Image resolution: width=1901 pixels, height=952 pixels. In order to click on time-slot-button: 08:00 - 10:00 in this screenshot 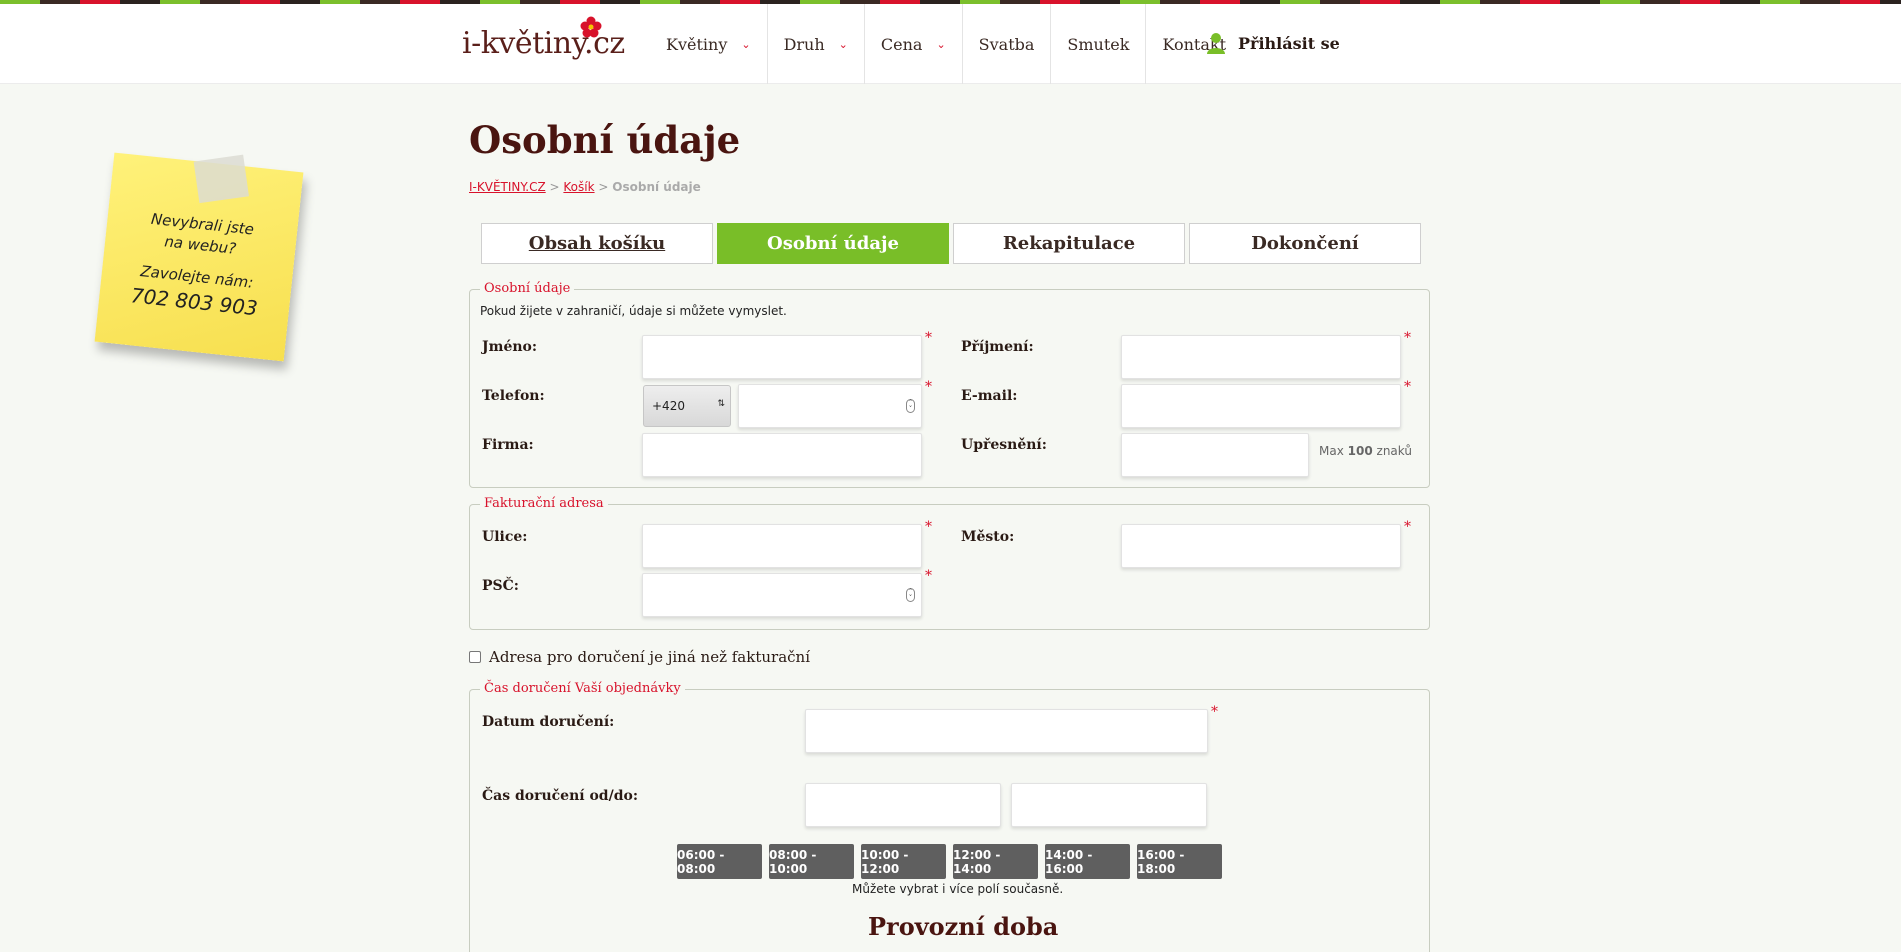, I will do `click(811, 861)`.